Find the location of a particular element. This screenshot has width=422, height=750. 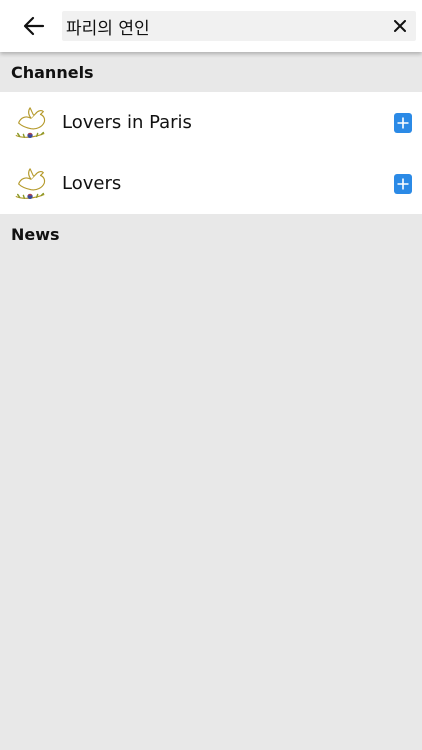

channel-row-lovers-in-paris: Lovers in Paris is located at coordinates (211, 122).